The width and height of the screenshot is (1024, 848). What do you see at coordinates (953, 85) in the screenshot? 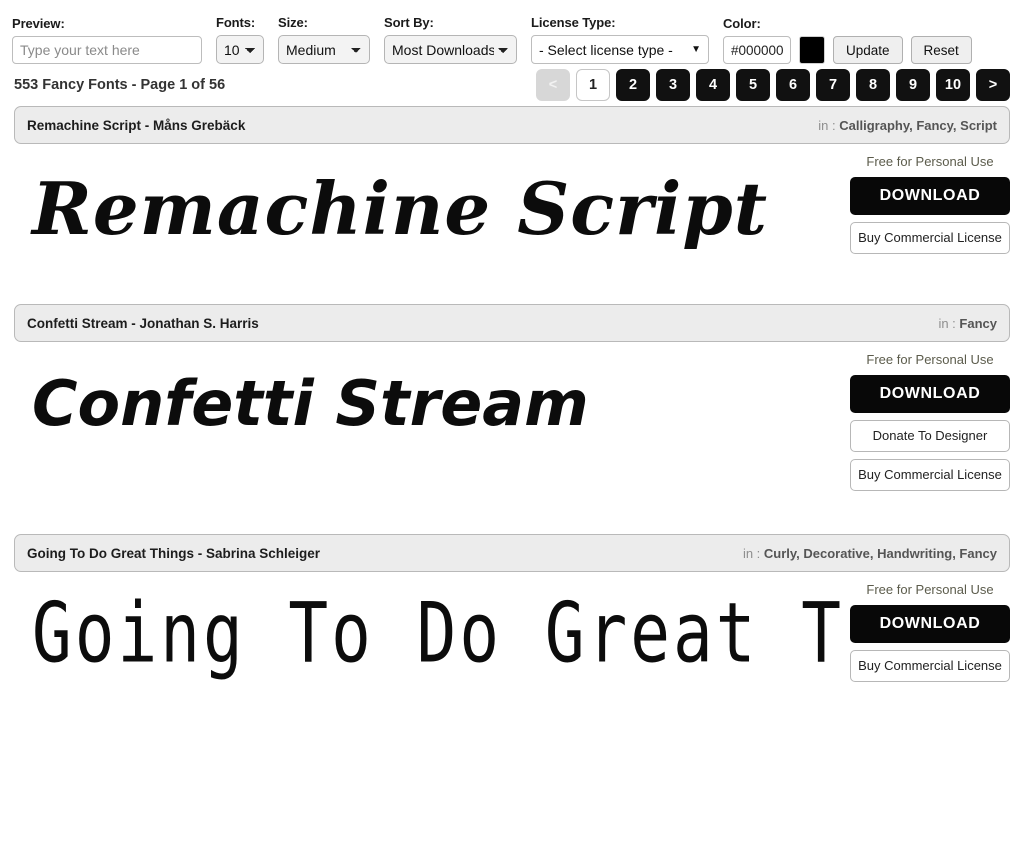
I see `page-button-10: 10` at bounding box center [953, 85].